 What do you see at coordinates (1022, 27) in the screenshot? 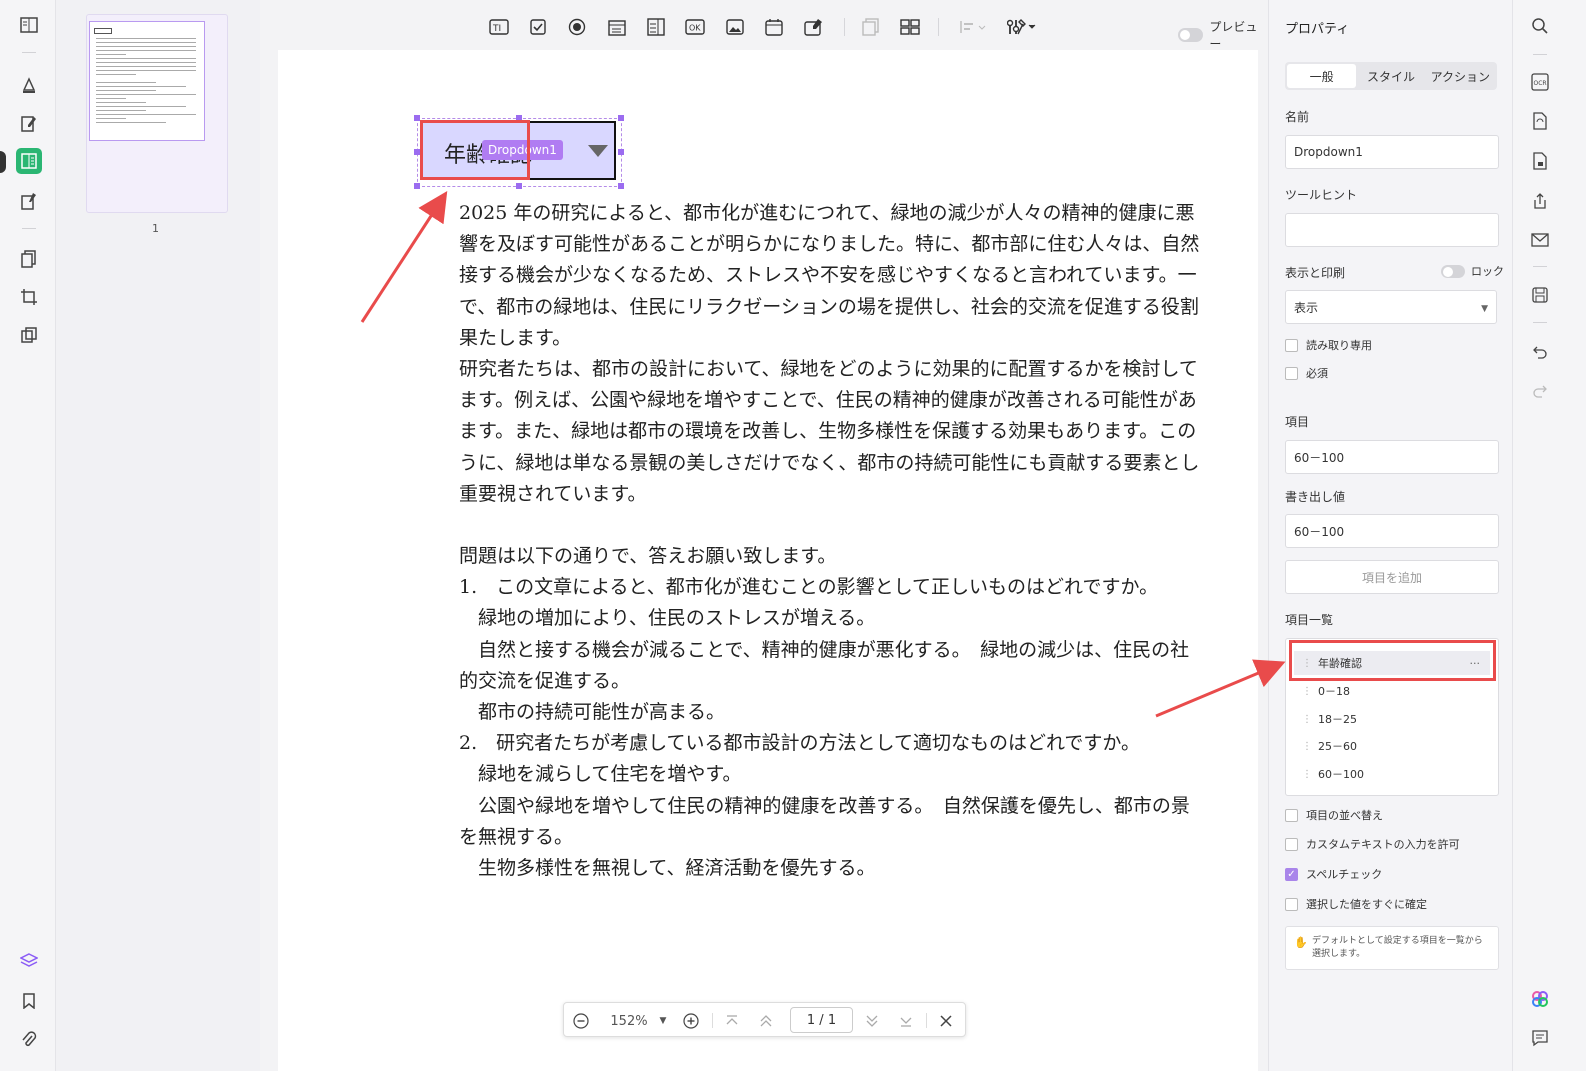
I see `field-tools-icon` at bounding box center [1022, 27].